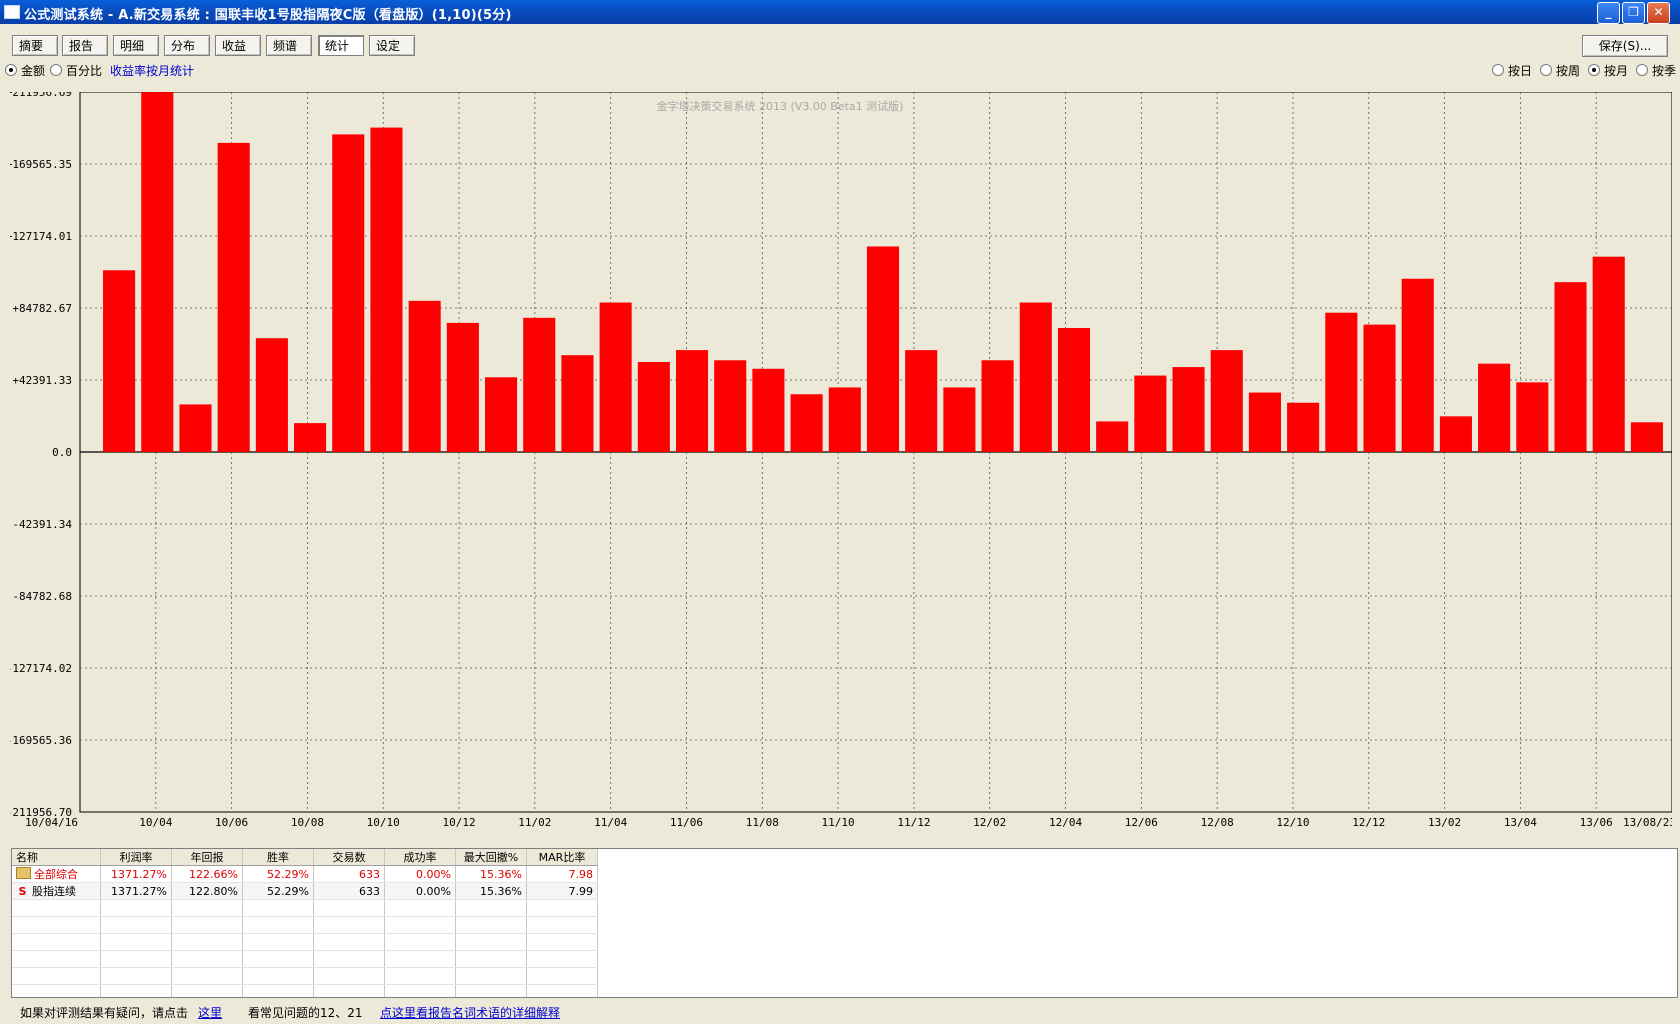 Image resolution: width=1680 pixels, height=1024 pixels. Describe the element at coordinates (534, 822) in the screenshot. I see `x-tick-label: 11/02` at that location.